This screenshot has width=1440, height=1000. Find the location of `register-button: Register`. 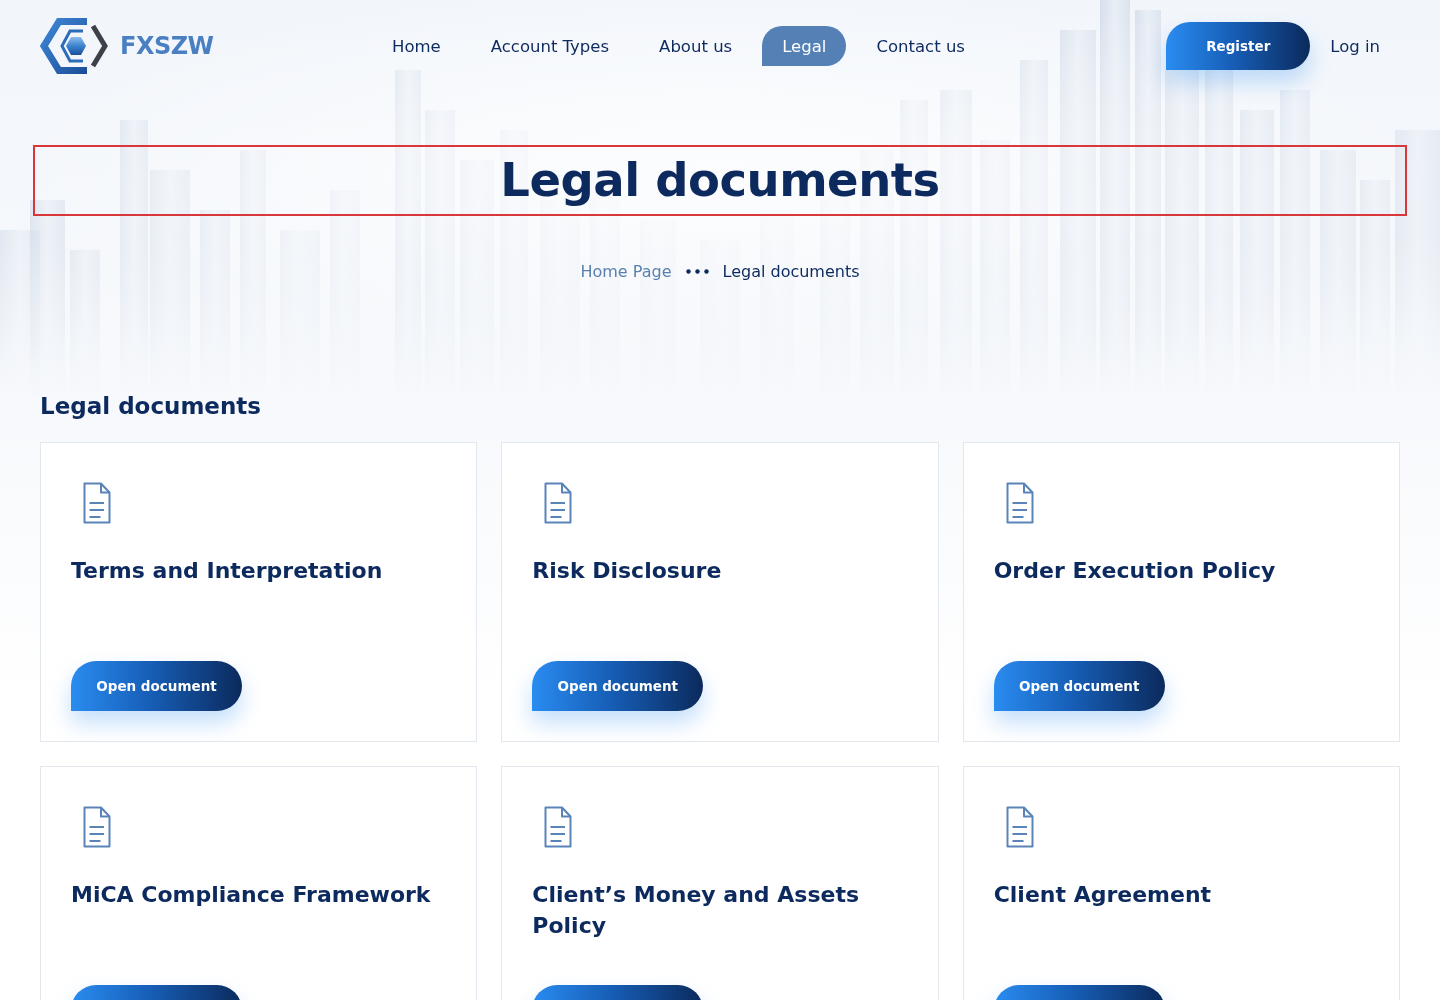

register-button: Register is located at coordinates (1238, 46).